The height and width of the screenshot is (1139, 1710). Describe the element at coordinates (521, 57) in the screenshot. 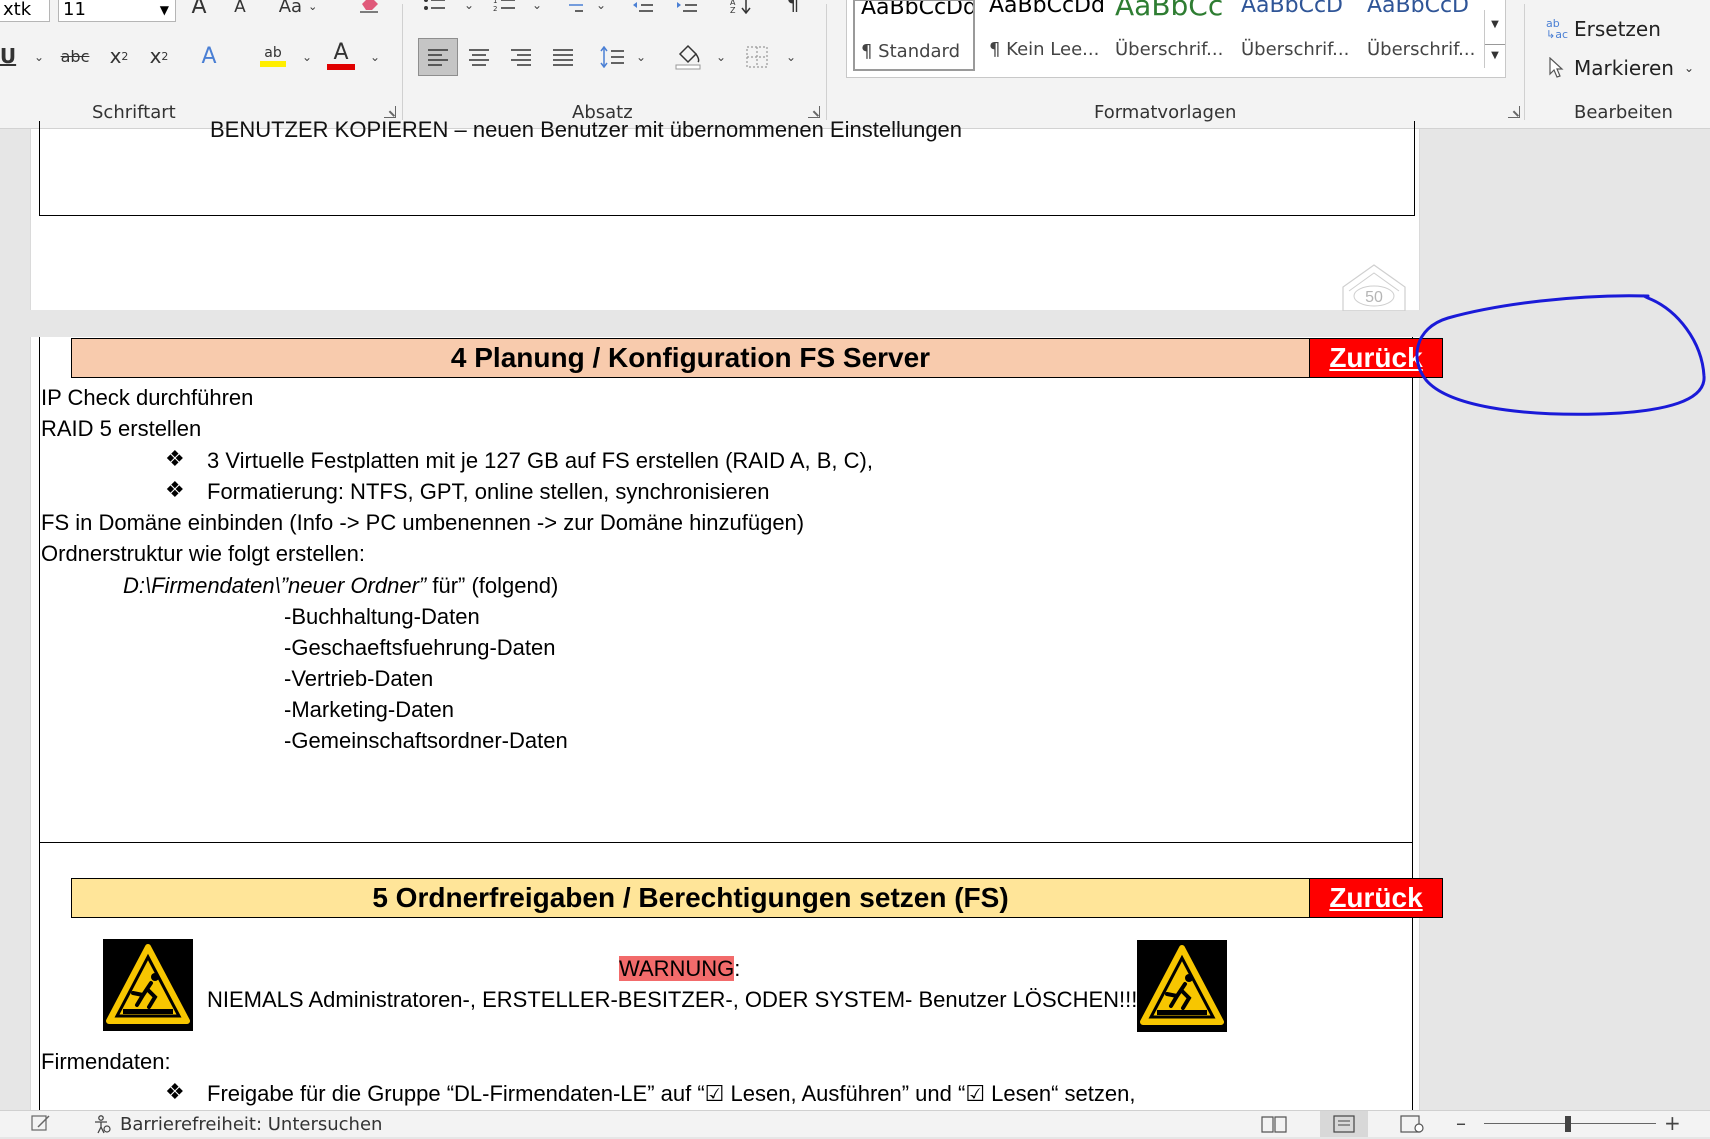

I see `align-right-button` at that location.